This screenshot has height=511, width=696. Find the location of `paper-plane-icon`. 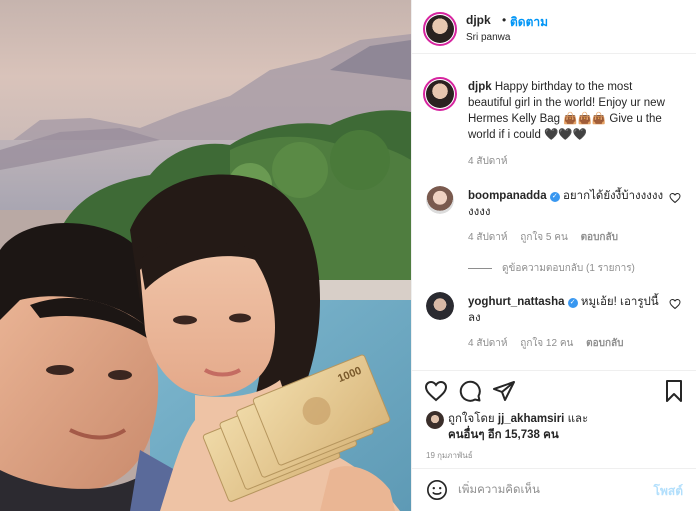

paper-plane-icon is located at coordinates (504, 391).